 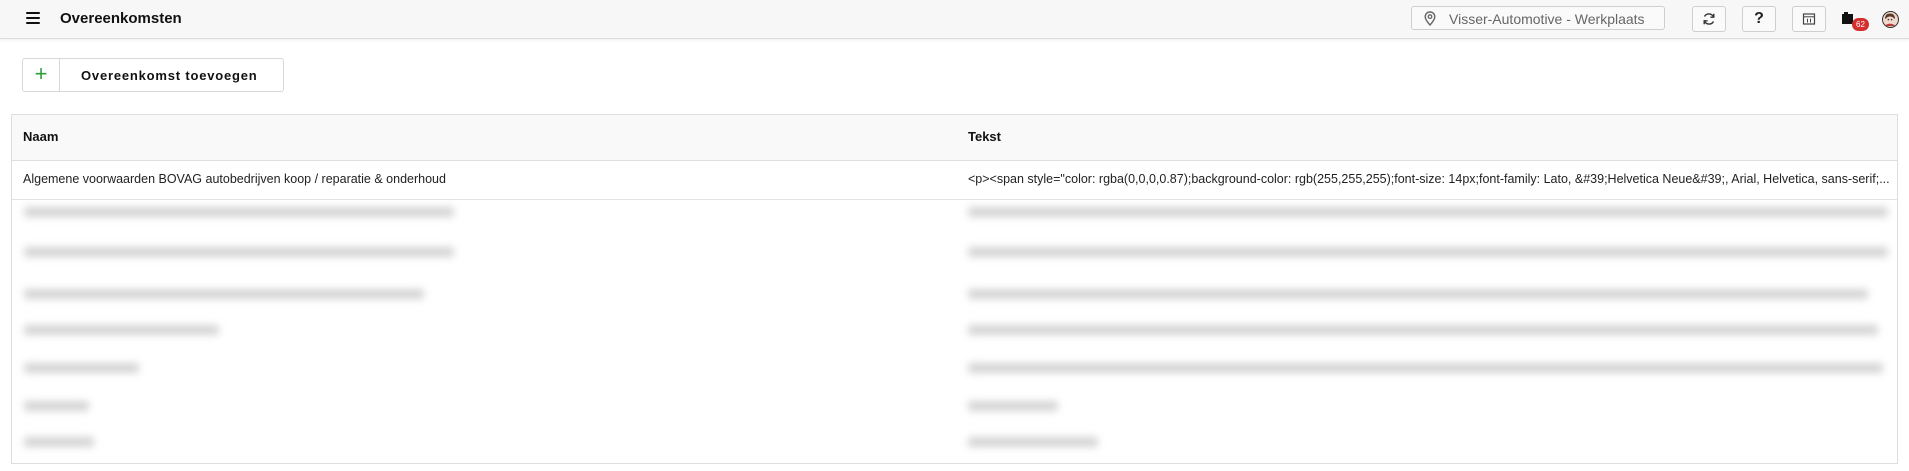 I want to click on add-agreement-label: Overeenkomst toevoegen, so click(x=169, y=75).